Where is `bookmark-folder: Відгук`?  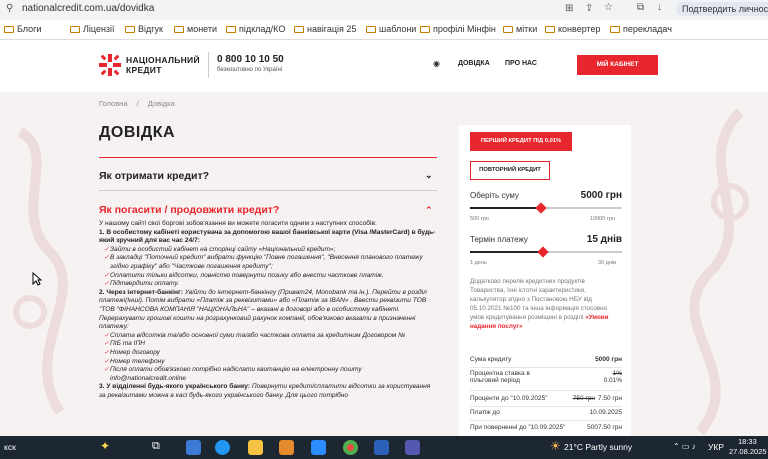 bookmark-folder: Відгук is located at coordinates (144, 29).